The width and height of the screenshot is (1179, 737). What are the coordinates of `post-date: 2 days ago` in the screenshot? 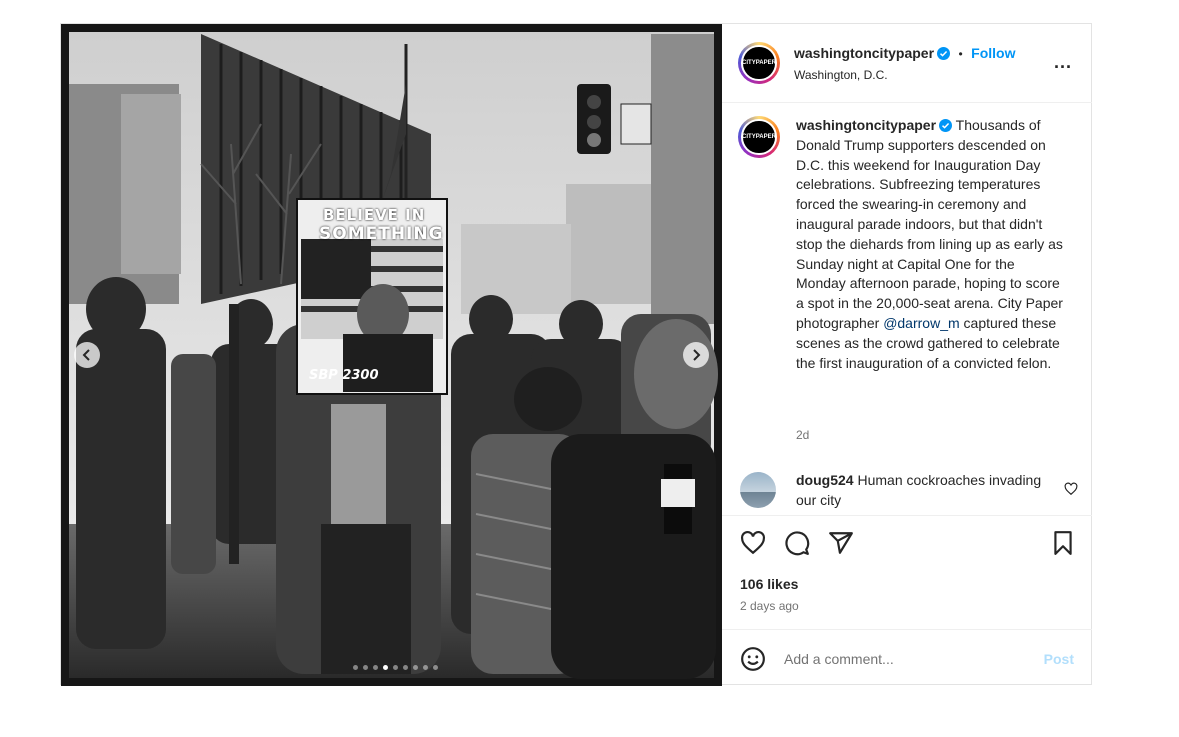 It's located at (769, 606).